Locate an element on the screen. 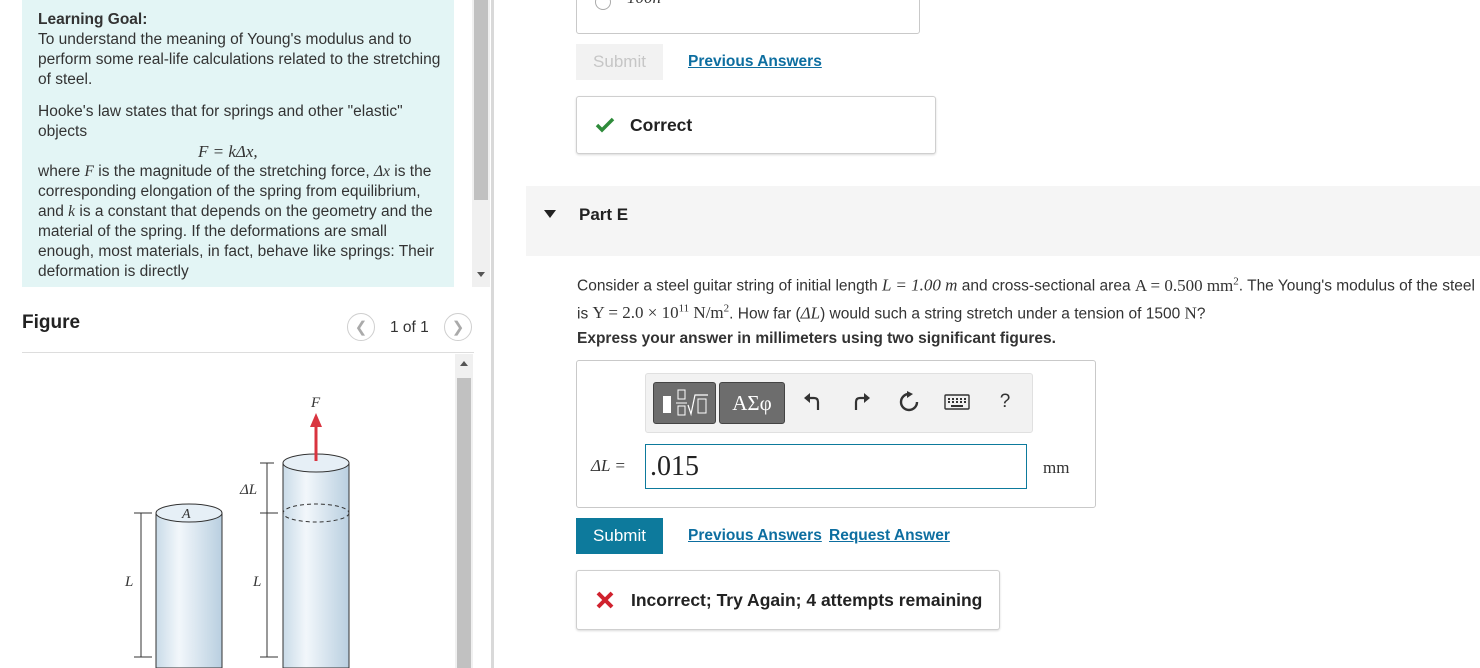  figure-page-count: 1 of 1 is located at coordinates (409, 327).